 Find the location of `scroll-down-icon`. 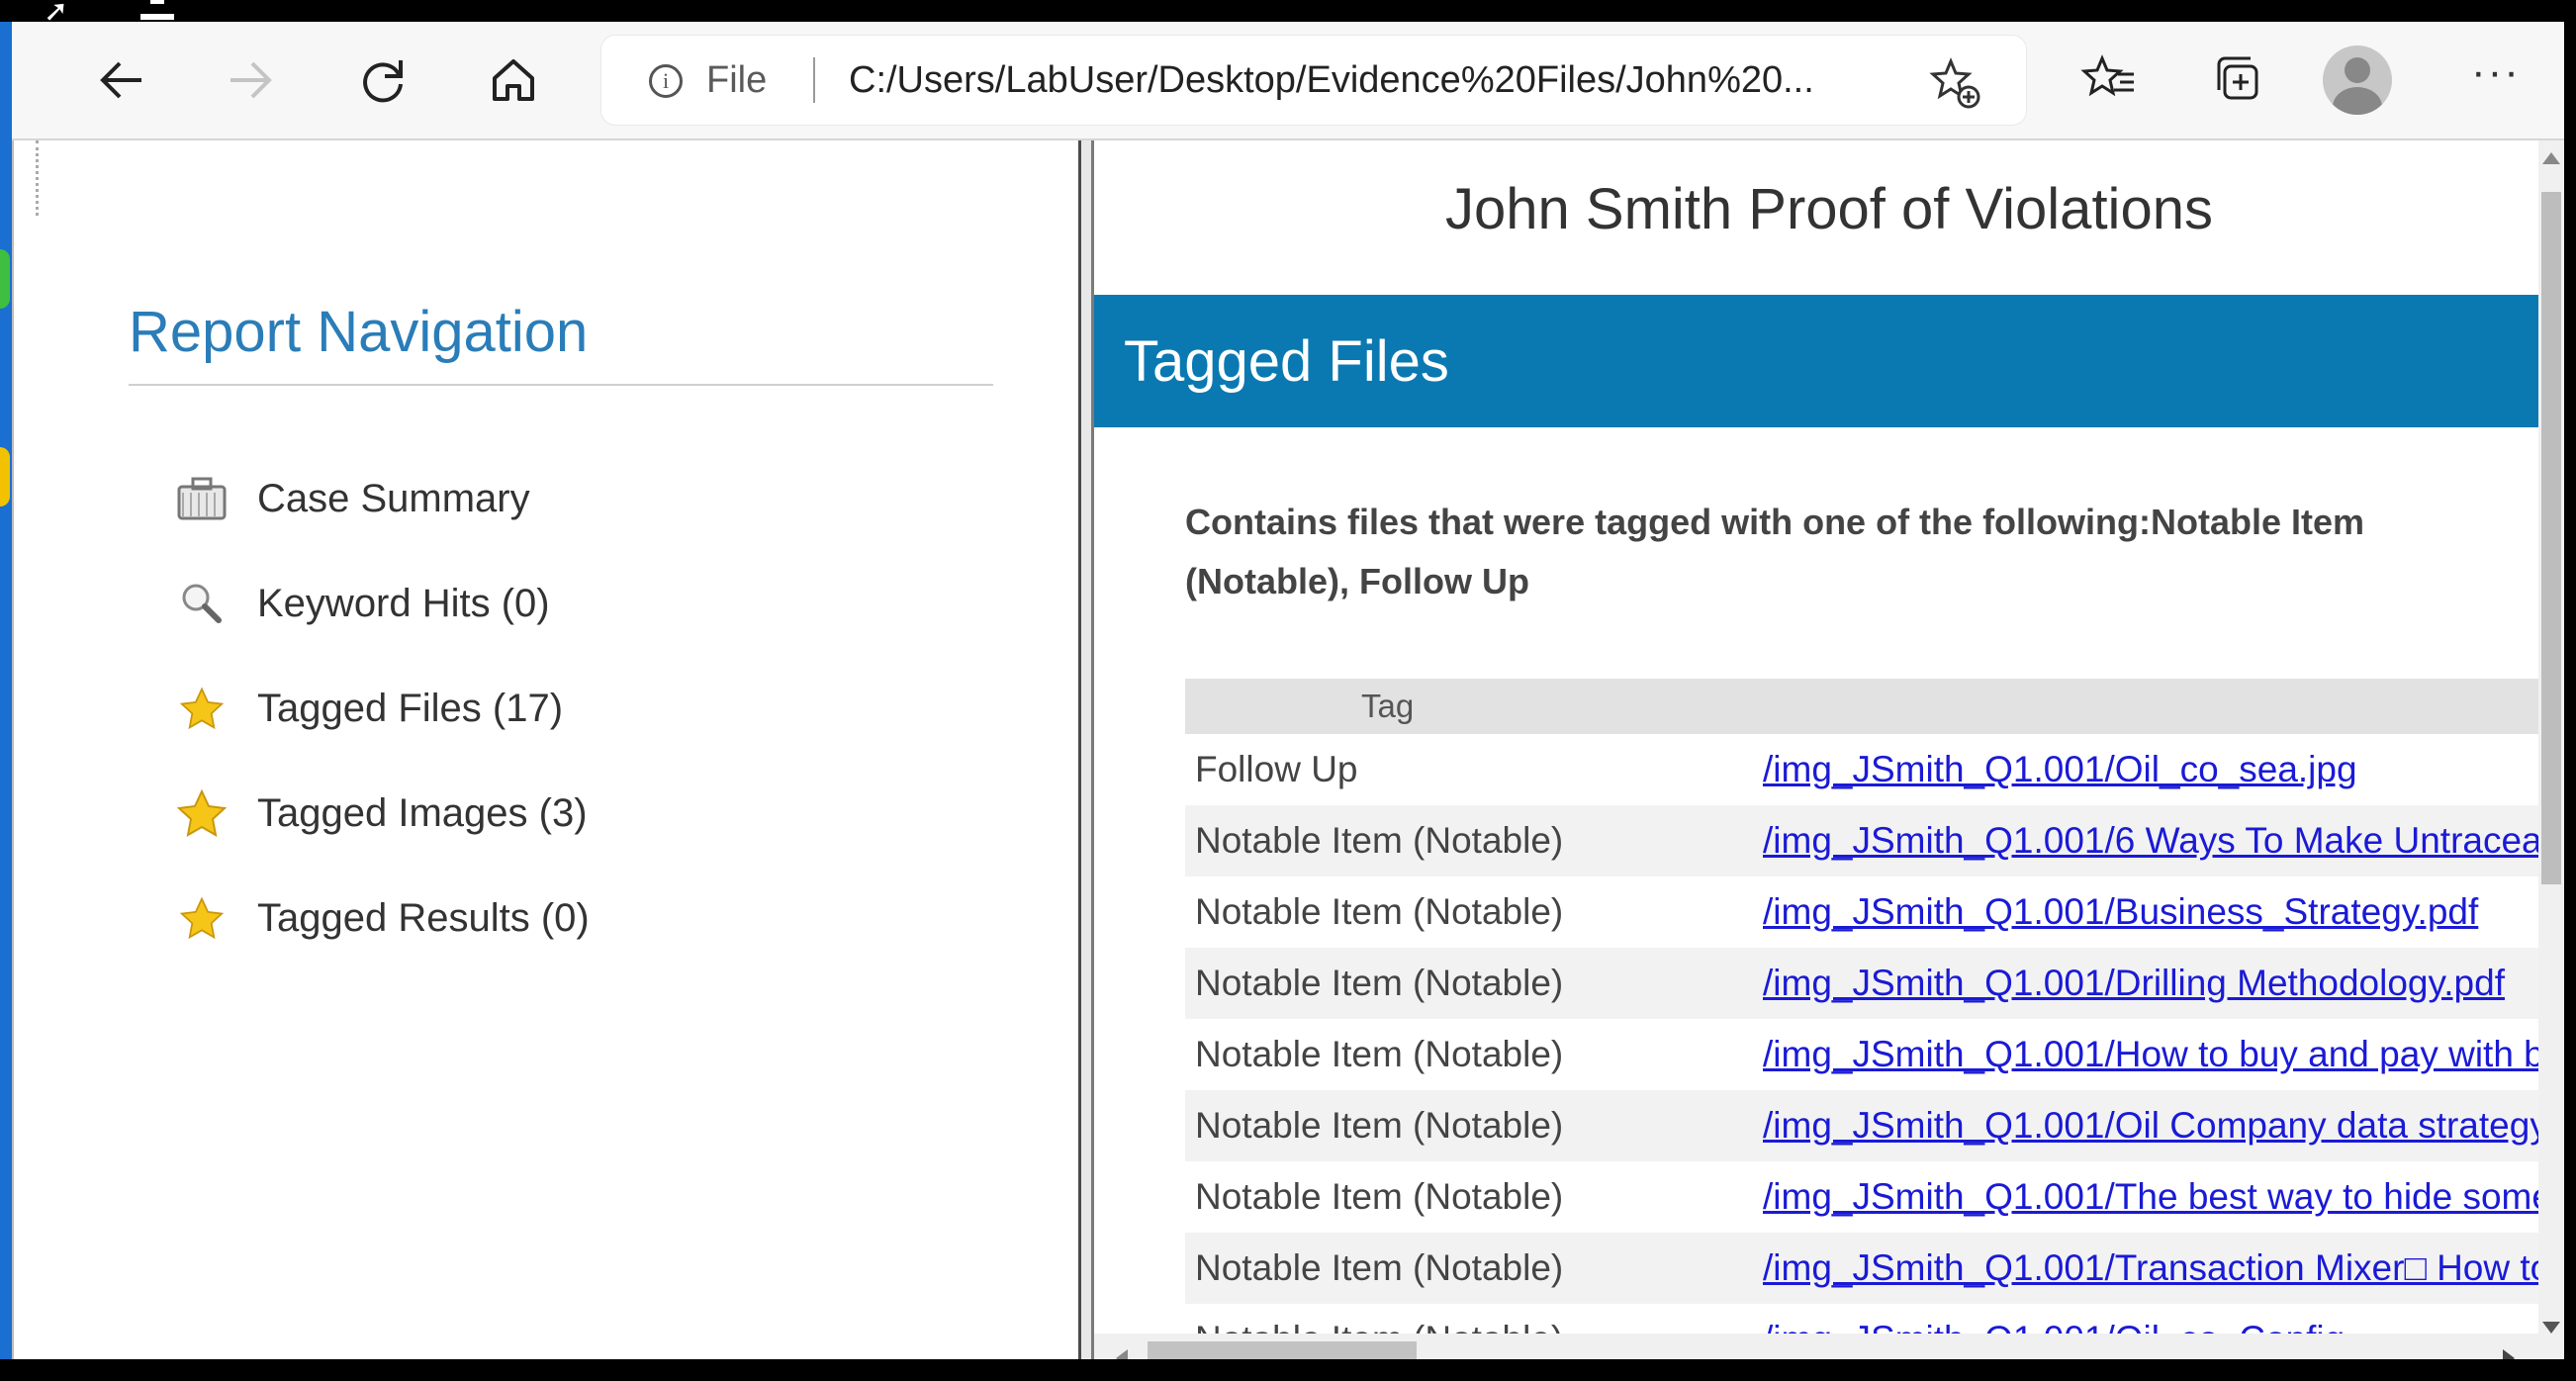

scroll-down-icon is located at coordinates (2551, 1328).